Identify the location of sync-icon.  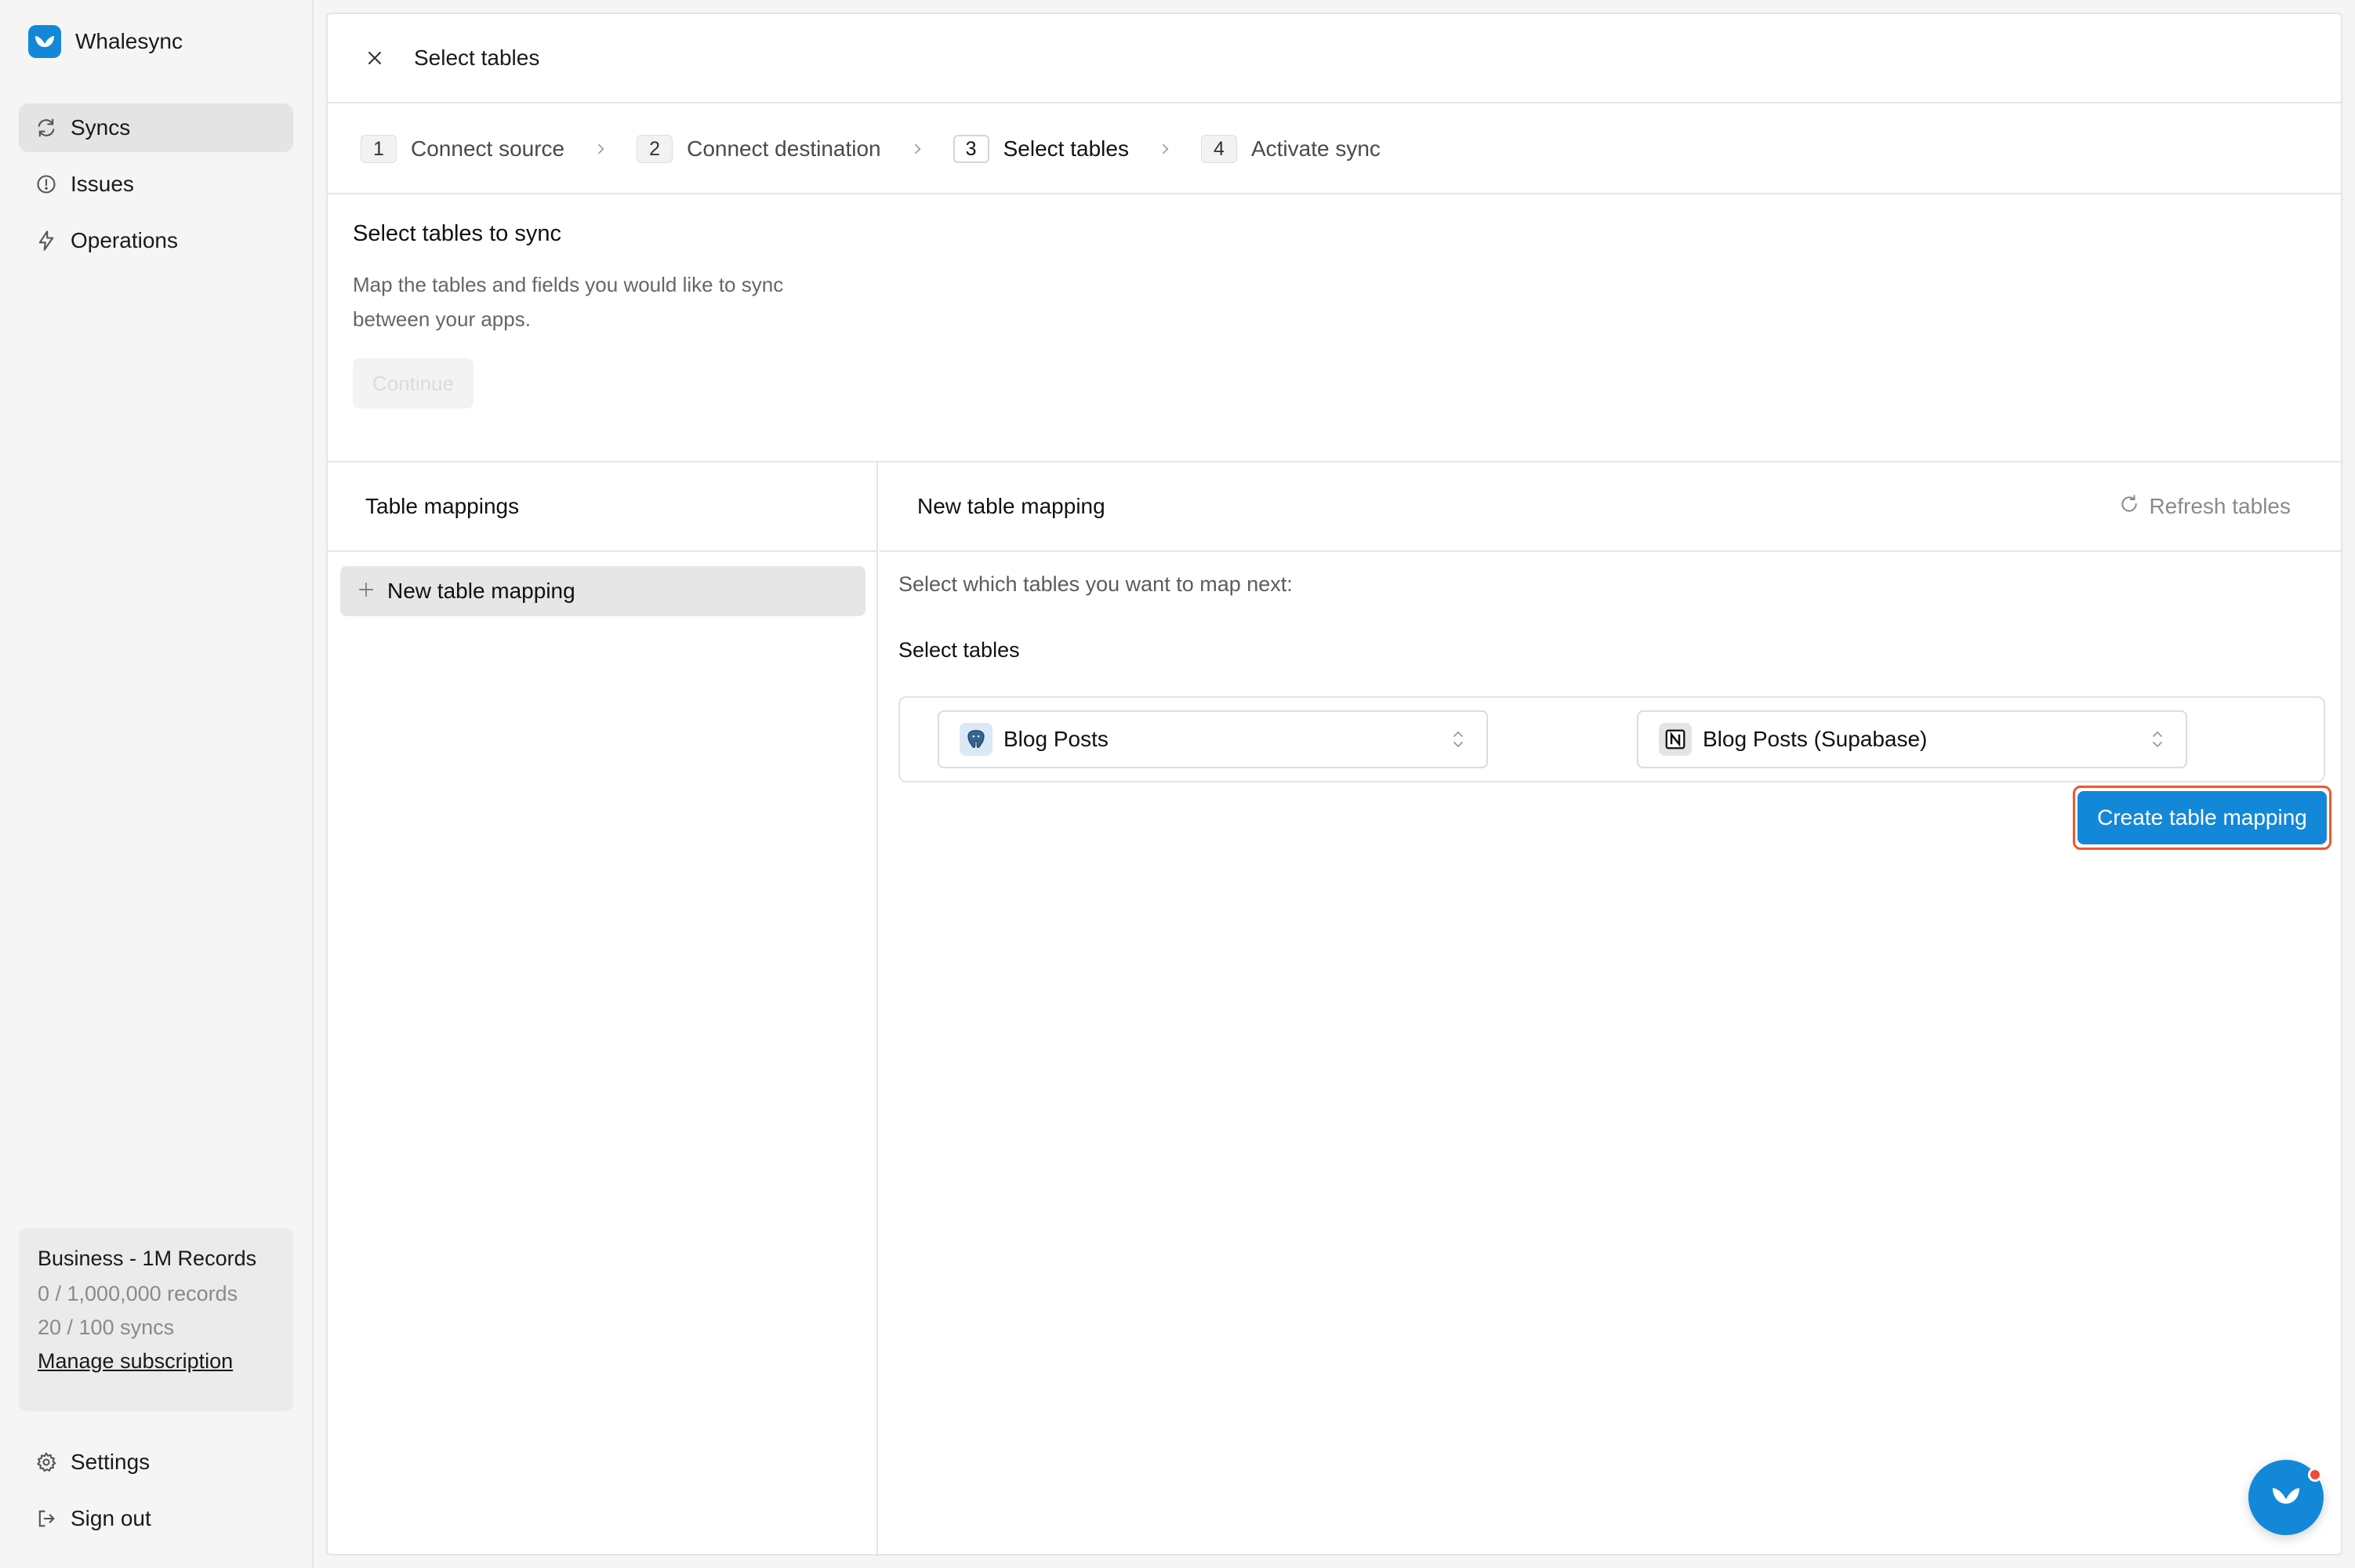
(46, 128).